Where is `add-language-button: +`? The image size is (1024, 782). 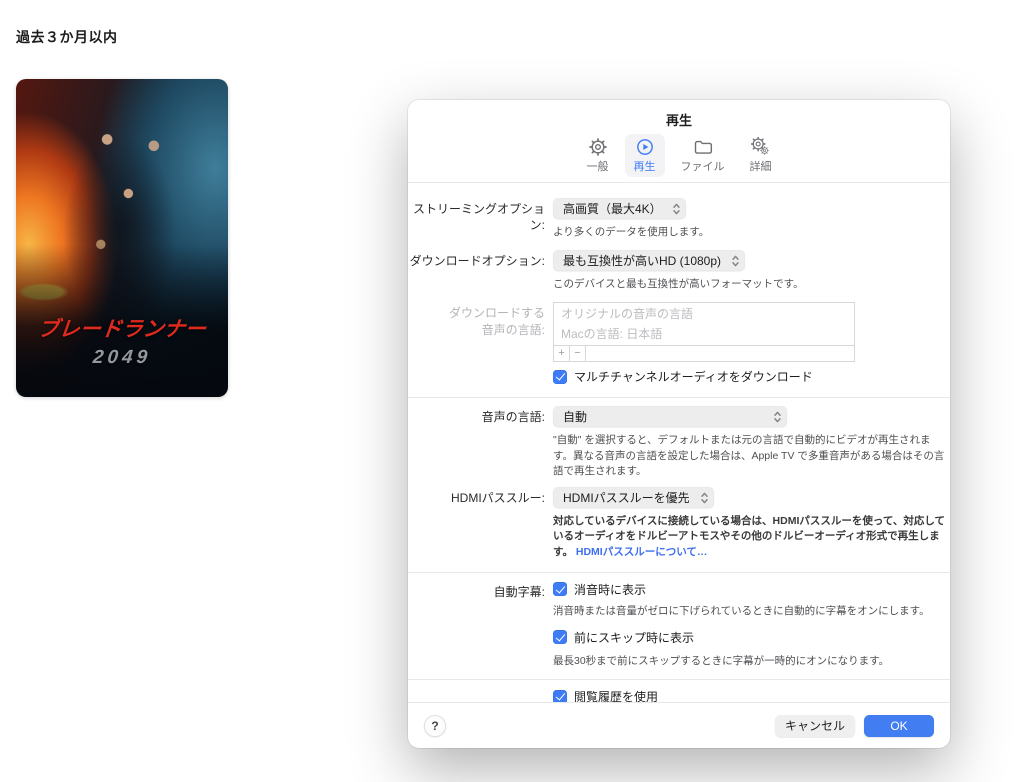
add-language-button: + is located at coordinates (562, 354).